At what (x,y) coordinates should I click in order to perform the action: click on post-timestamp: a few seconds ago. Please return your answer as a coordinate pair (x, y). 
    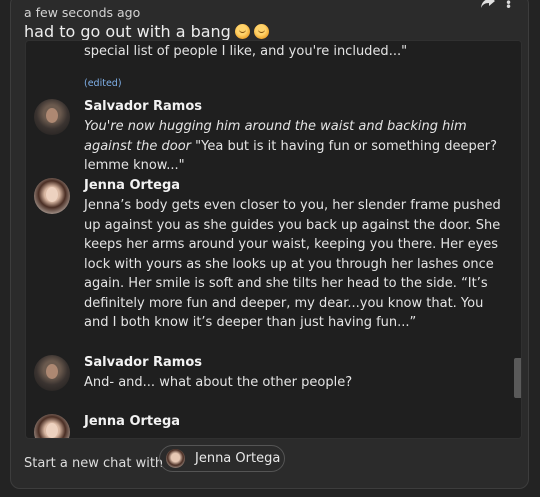
    Looking at the image, I should click on (82, 12).